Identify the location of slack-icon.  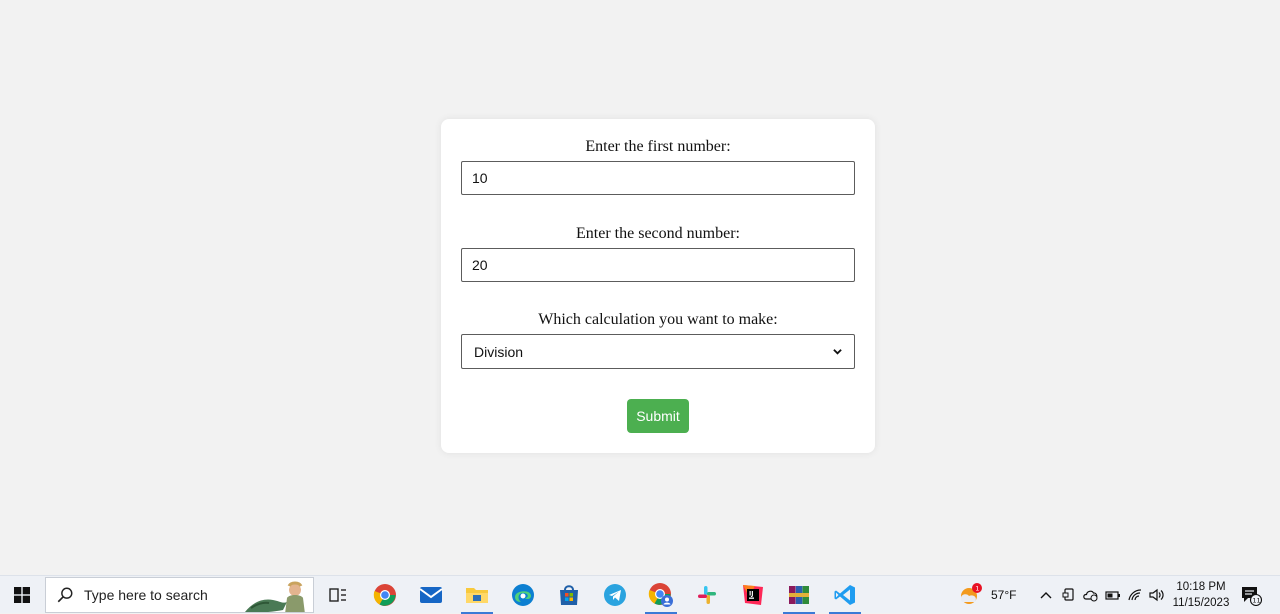
(707, 595).